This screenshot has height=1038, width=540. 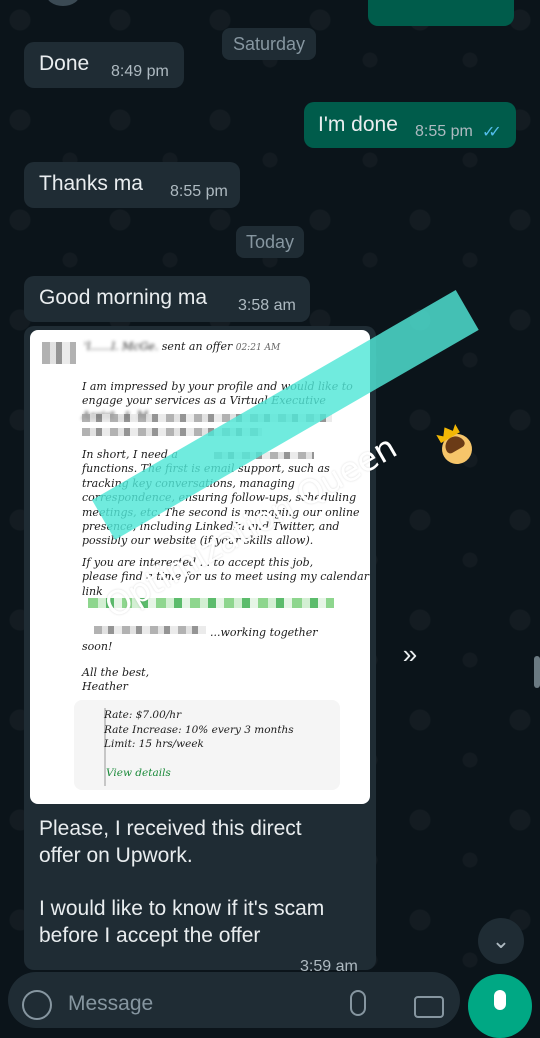 What do you see at coordinates (64, 63) in the screenshot?
I see `message-text: Done` at bounding box center [64, 63].